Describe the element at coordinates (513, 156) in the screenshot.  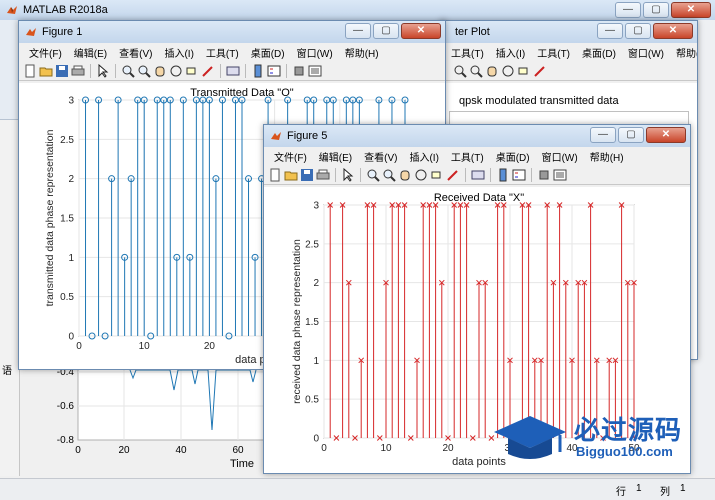
I see `figure5-menu-desktop: 桌面(D)` at that location.